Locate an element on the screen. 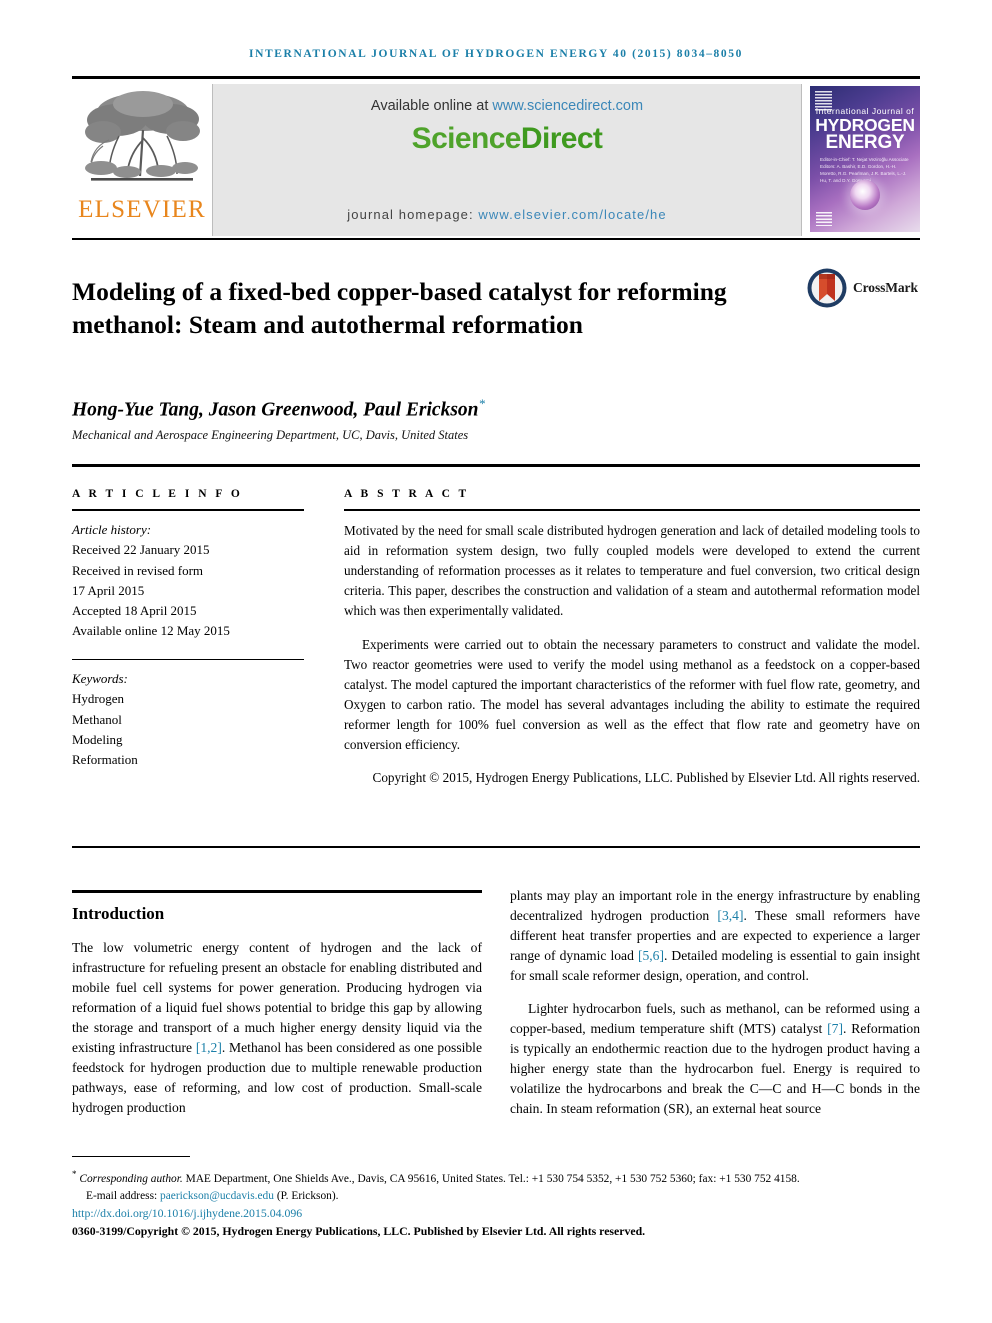  article-history-item: 17 April 2015 is located at coordinates (108, 590).